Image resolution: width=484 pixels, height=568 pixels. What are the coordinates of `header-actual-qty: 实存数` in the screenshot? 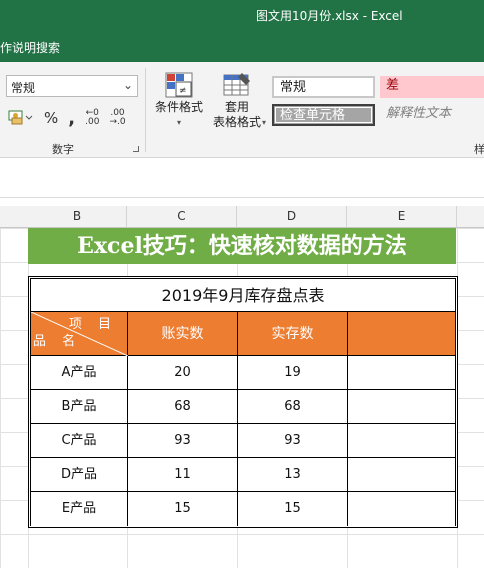 It's located at (293, 334).